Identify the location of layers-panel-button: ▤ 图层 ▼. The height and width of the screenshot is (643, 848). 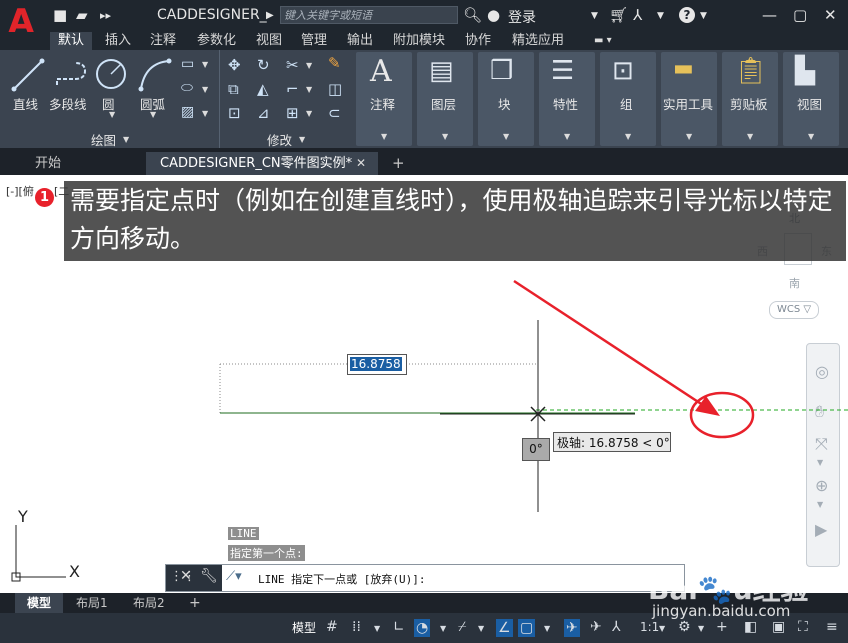
(445, 99).